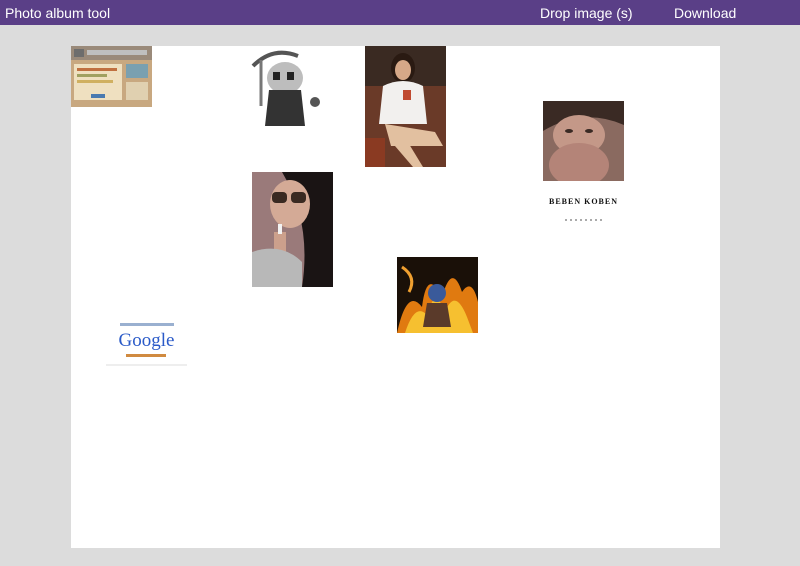  What do you see at coordinates (583, 201) in the screenshot?
I see `beben-koben-label: BEBEN KOBEN` at bounding box center [583, 201].